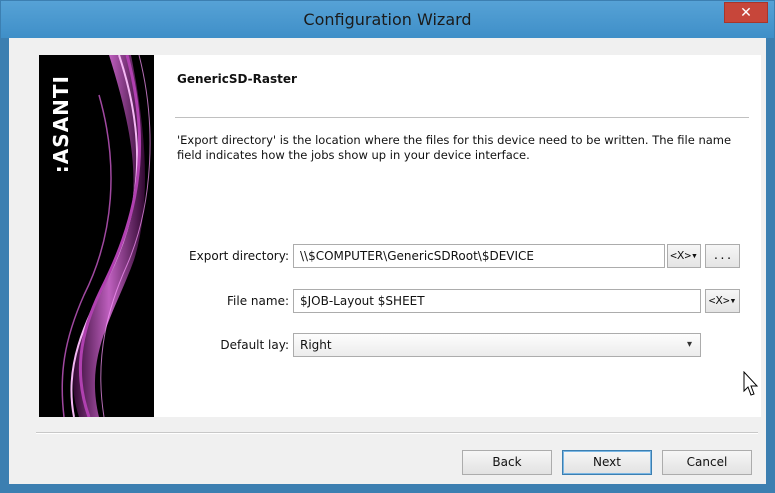  I want to click on back-button: Back, so click(507, 462).